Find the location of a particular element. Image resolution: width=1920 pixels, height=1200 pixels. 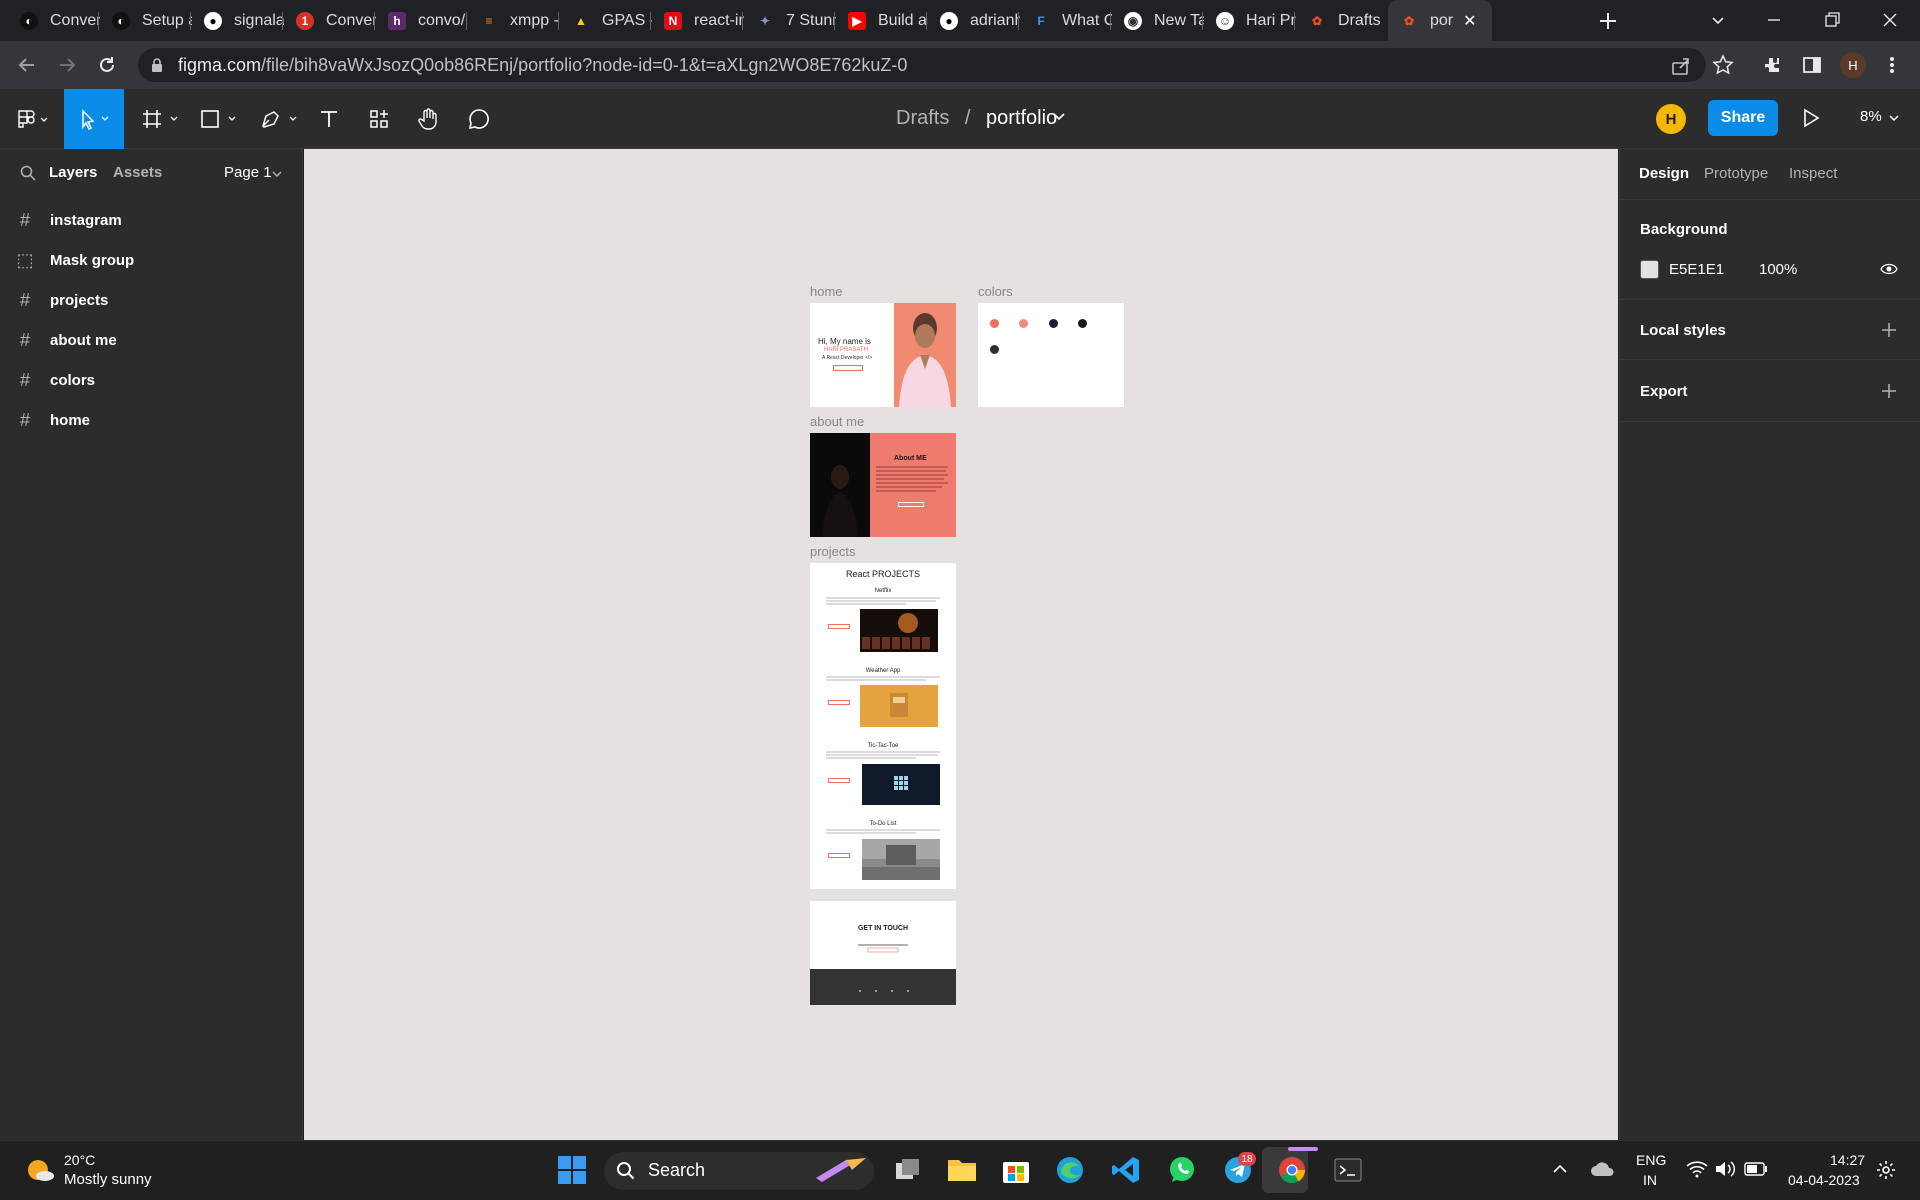

frame-tool-icon is located at coordinates (161, 119).